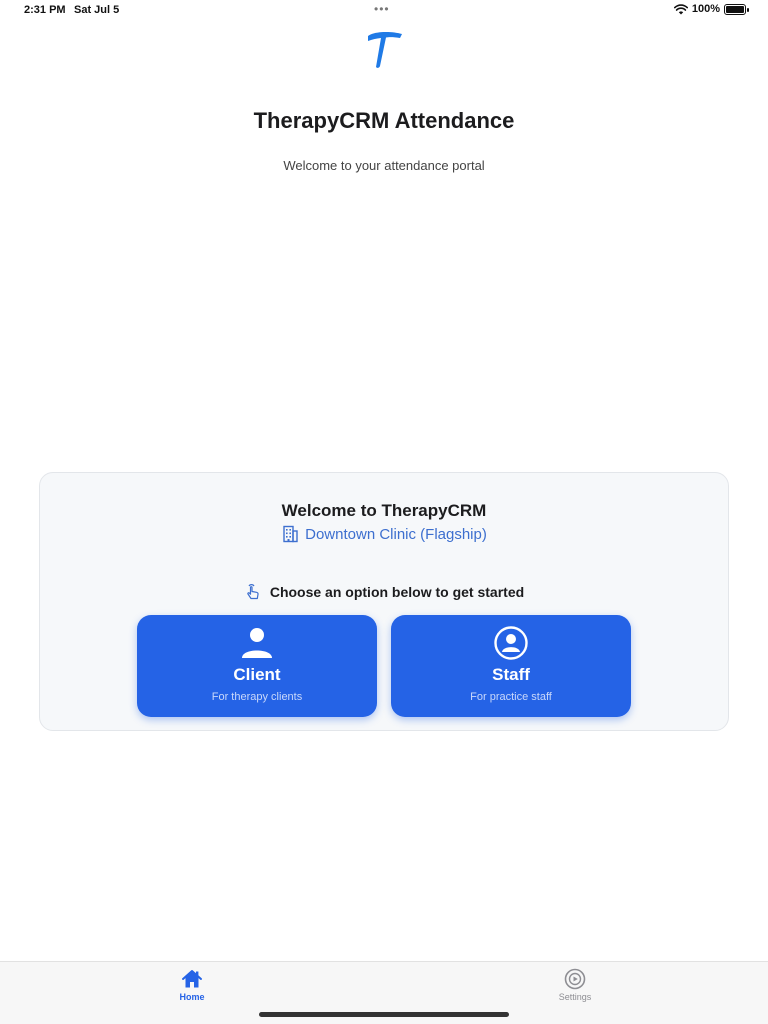 The image size is (768, 1024). What do you see at coordinates (511, 674) in the screenshot?
I see `staff-button-label: Staff` at bounding box center [511, 674].